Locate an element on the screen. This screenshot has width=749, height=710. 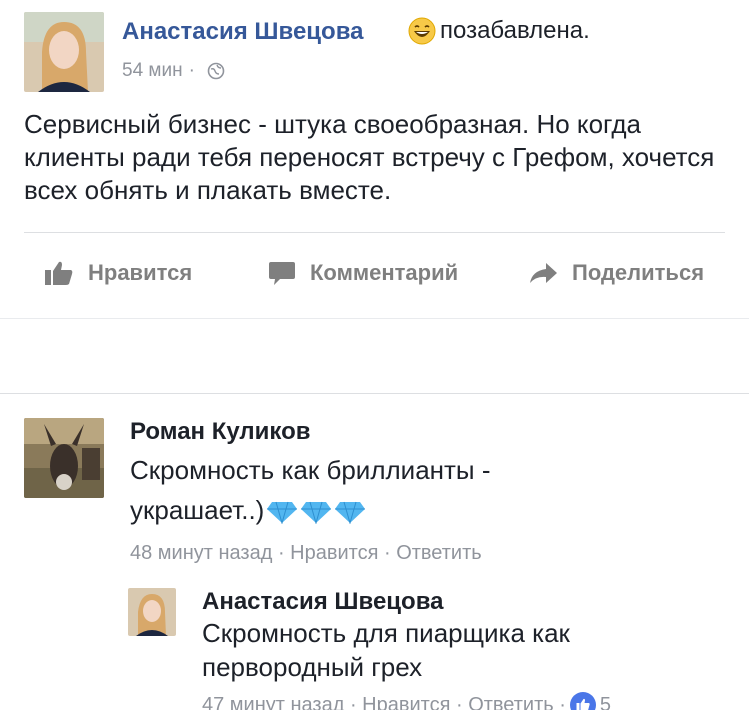
like-button: Нравится is located at coordinates (118, 273).